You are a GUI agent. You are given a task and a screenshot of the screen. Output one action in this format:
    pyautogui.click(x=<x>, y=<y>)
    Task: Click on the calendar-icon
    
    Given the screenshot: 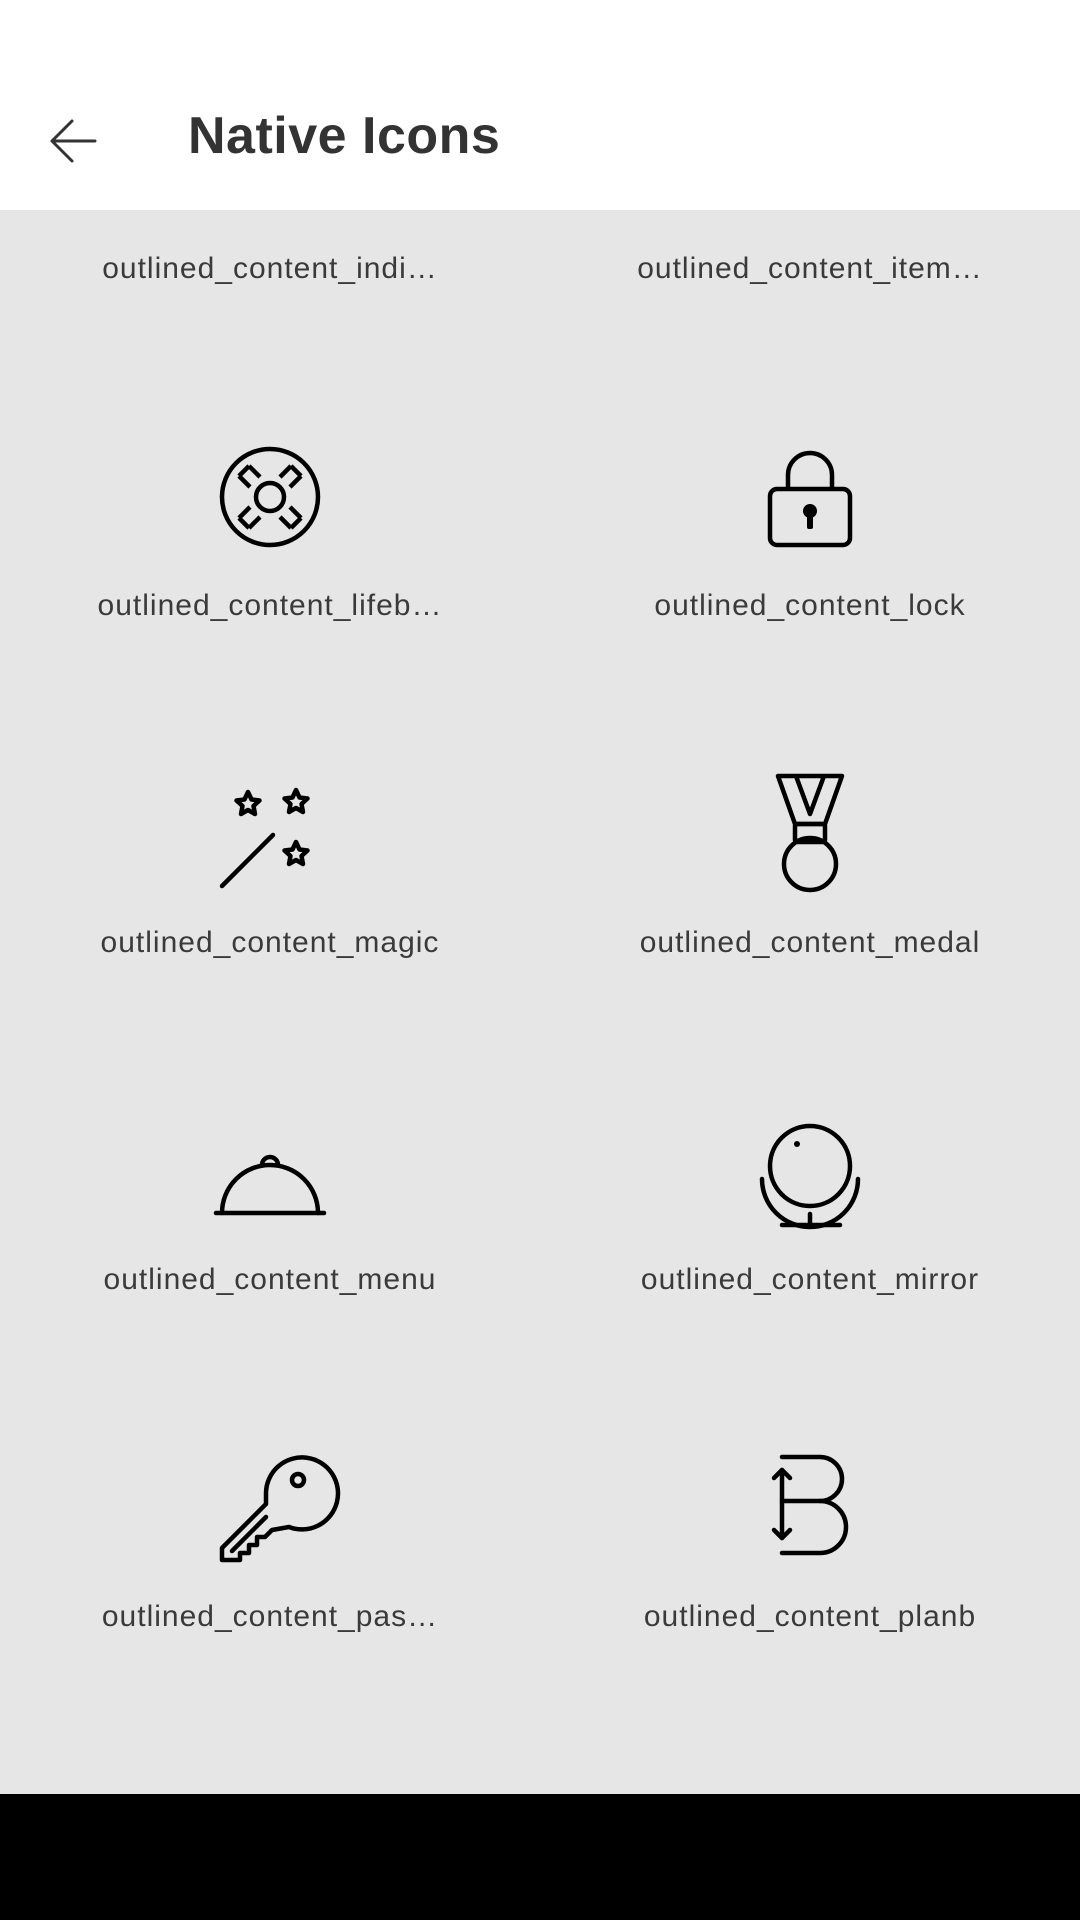 What is the action you would take?
    pyautogui.click(x=270, y=215)
    